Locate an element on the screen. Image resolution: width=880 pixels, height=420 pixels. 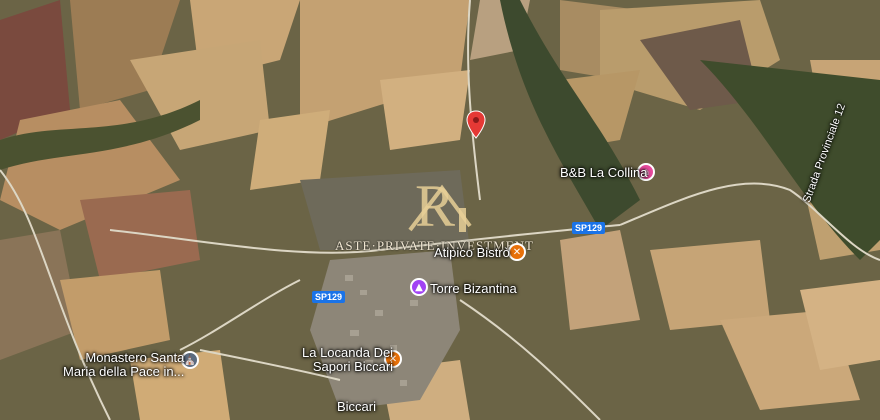
marker-label-la-locanda: La Locanda Dei Sapori Biccari is located at coordinates (347, 360).